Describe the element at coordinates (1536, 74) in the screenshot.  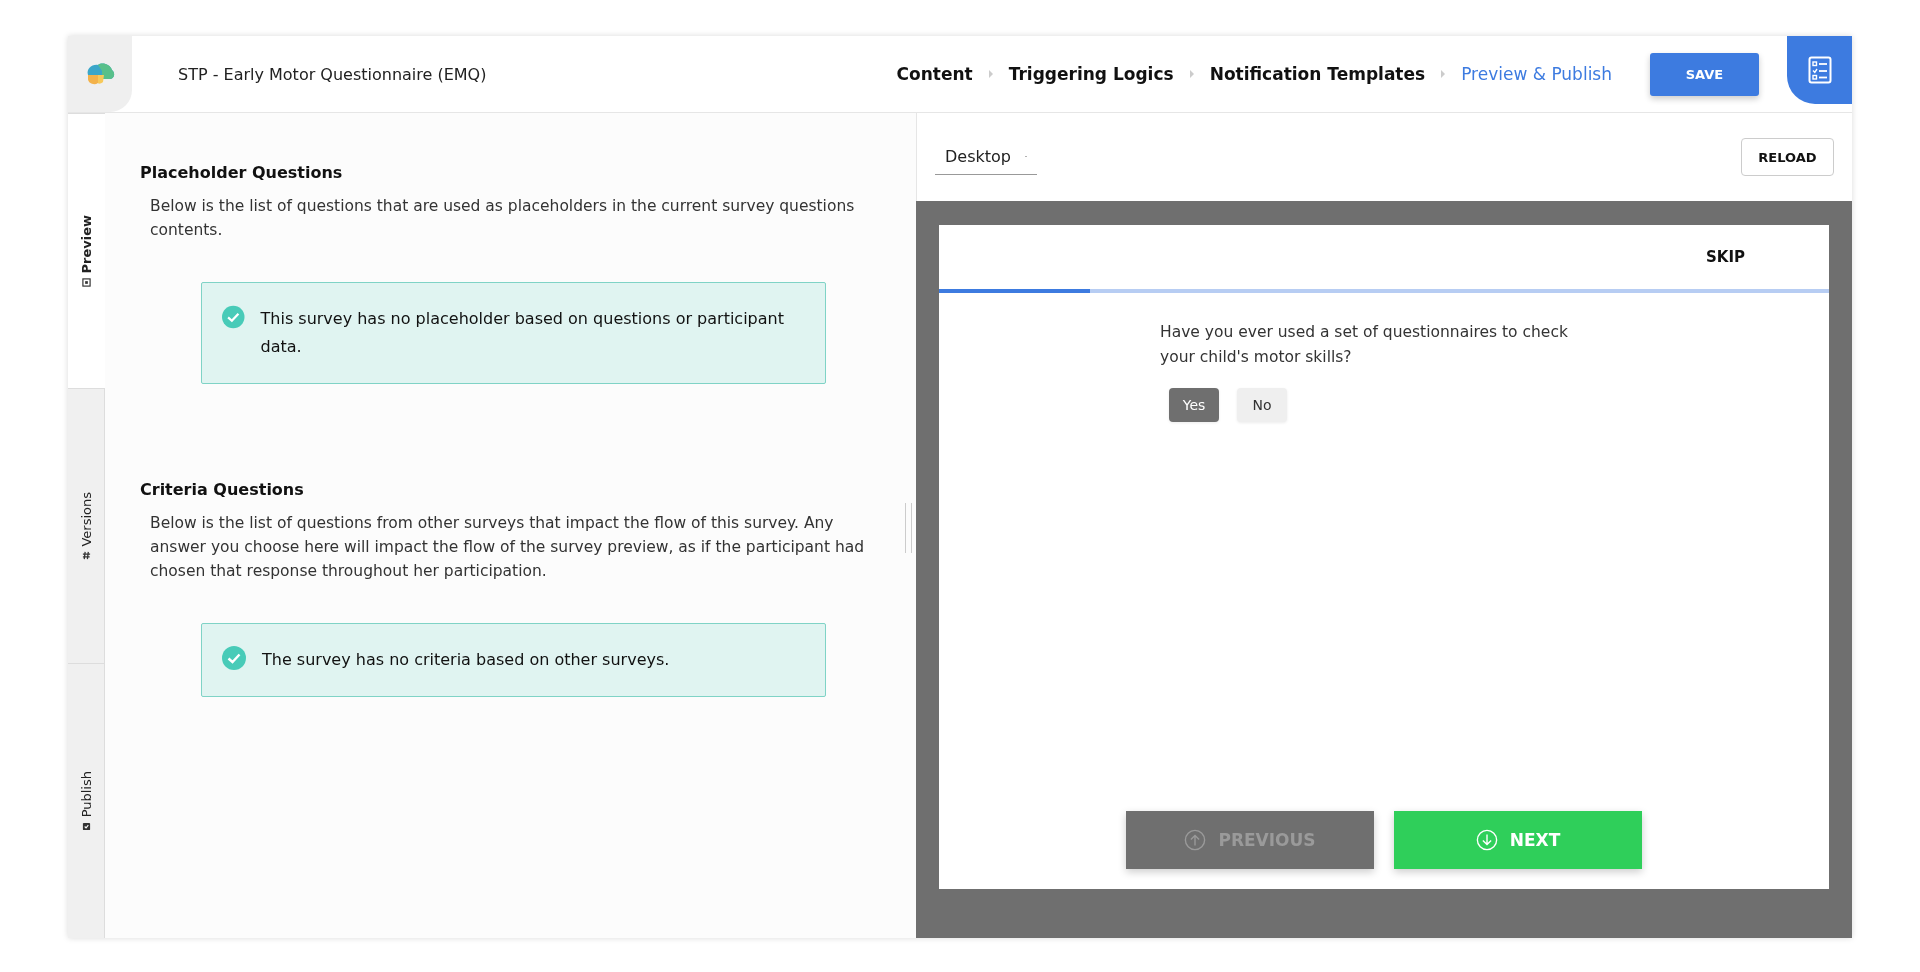
I see `step-link: Preview & Publish` at that location.